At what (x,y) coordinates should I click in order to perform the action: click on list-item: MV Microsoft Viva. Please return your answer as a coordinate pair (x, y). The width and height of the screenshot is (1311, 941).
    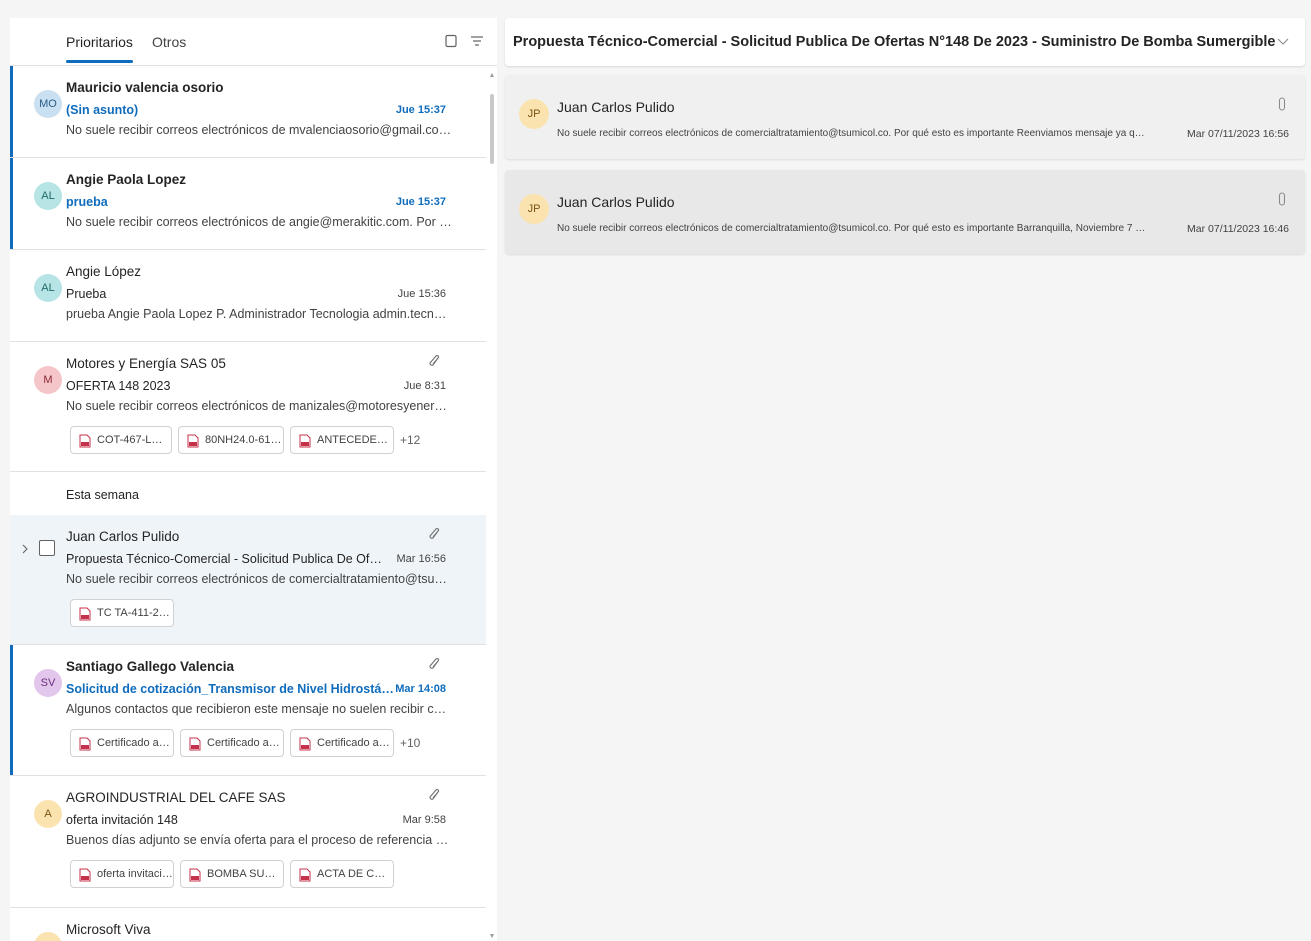
    Looking at the image, I should click on (248, 924).